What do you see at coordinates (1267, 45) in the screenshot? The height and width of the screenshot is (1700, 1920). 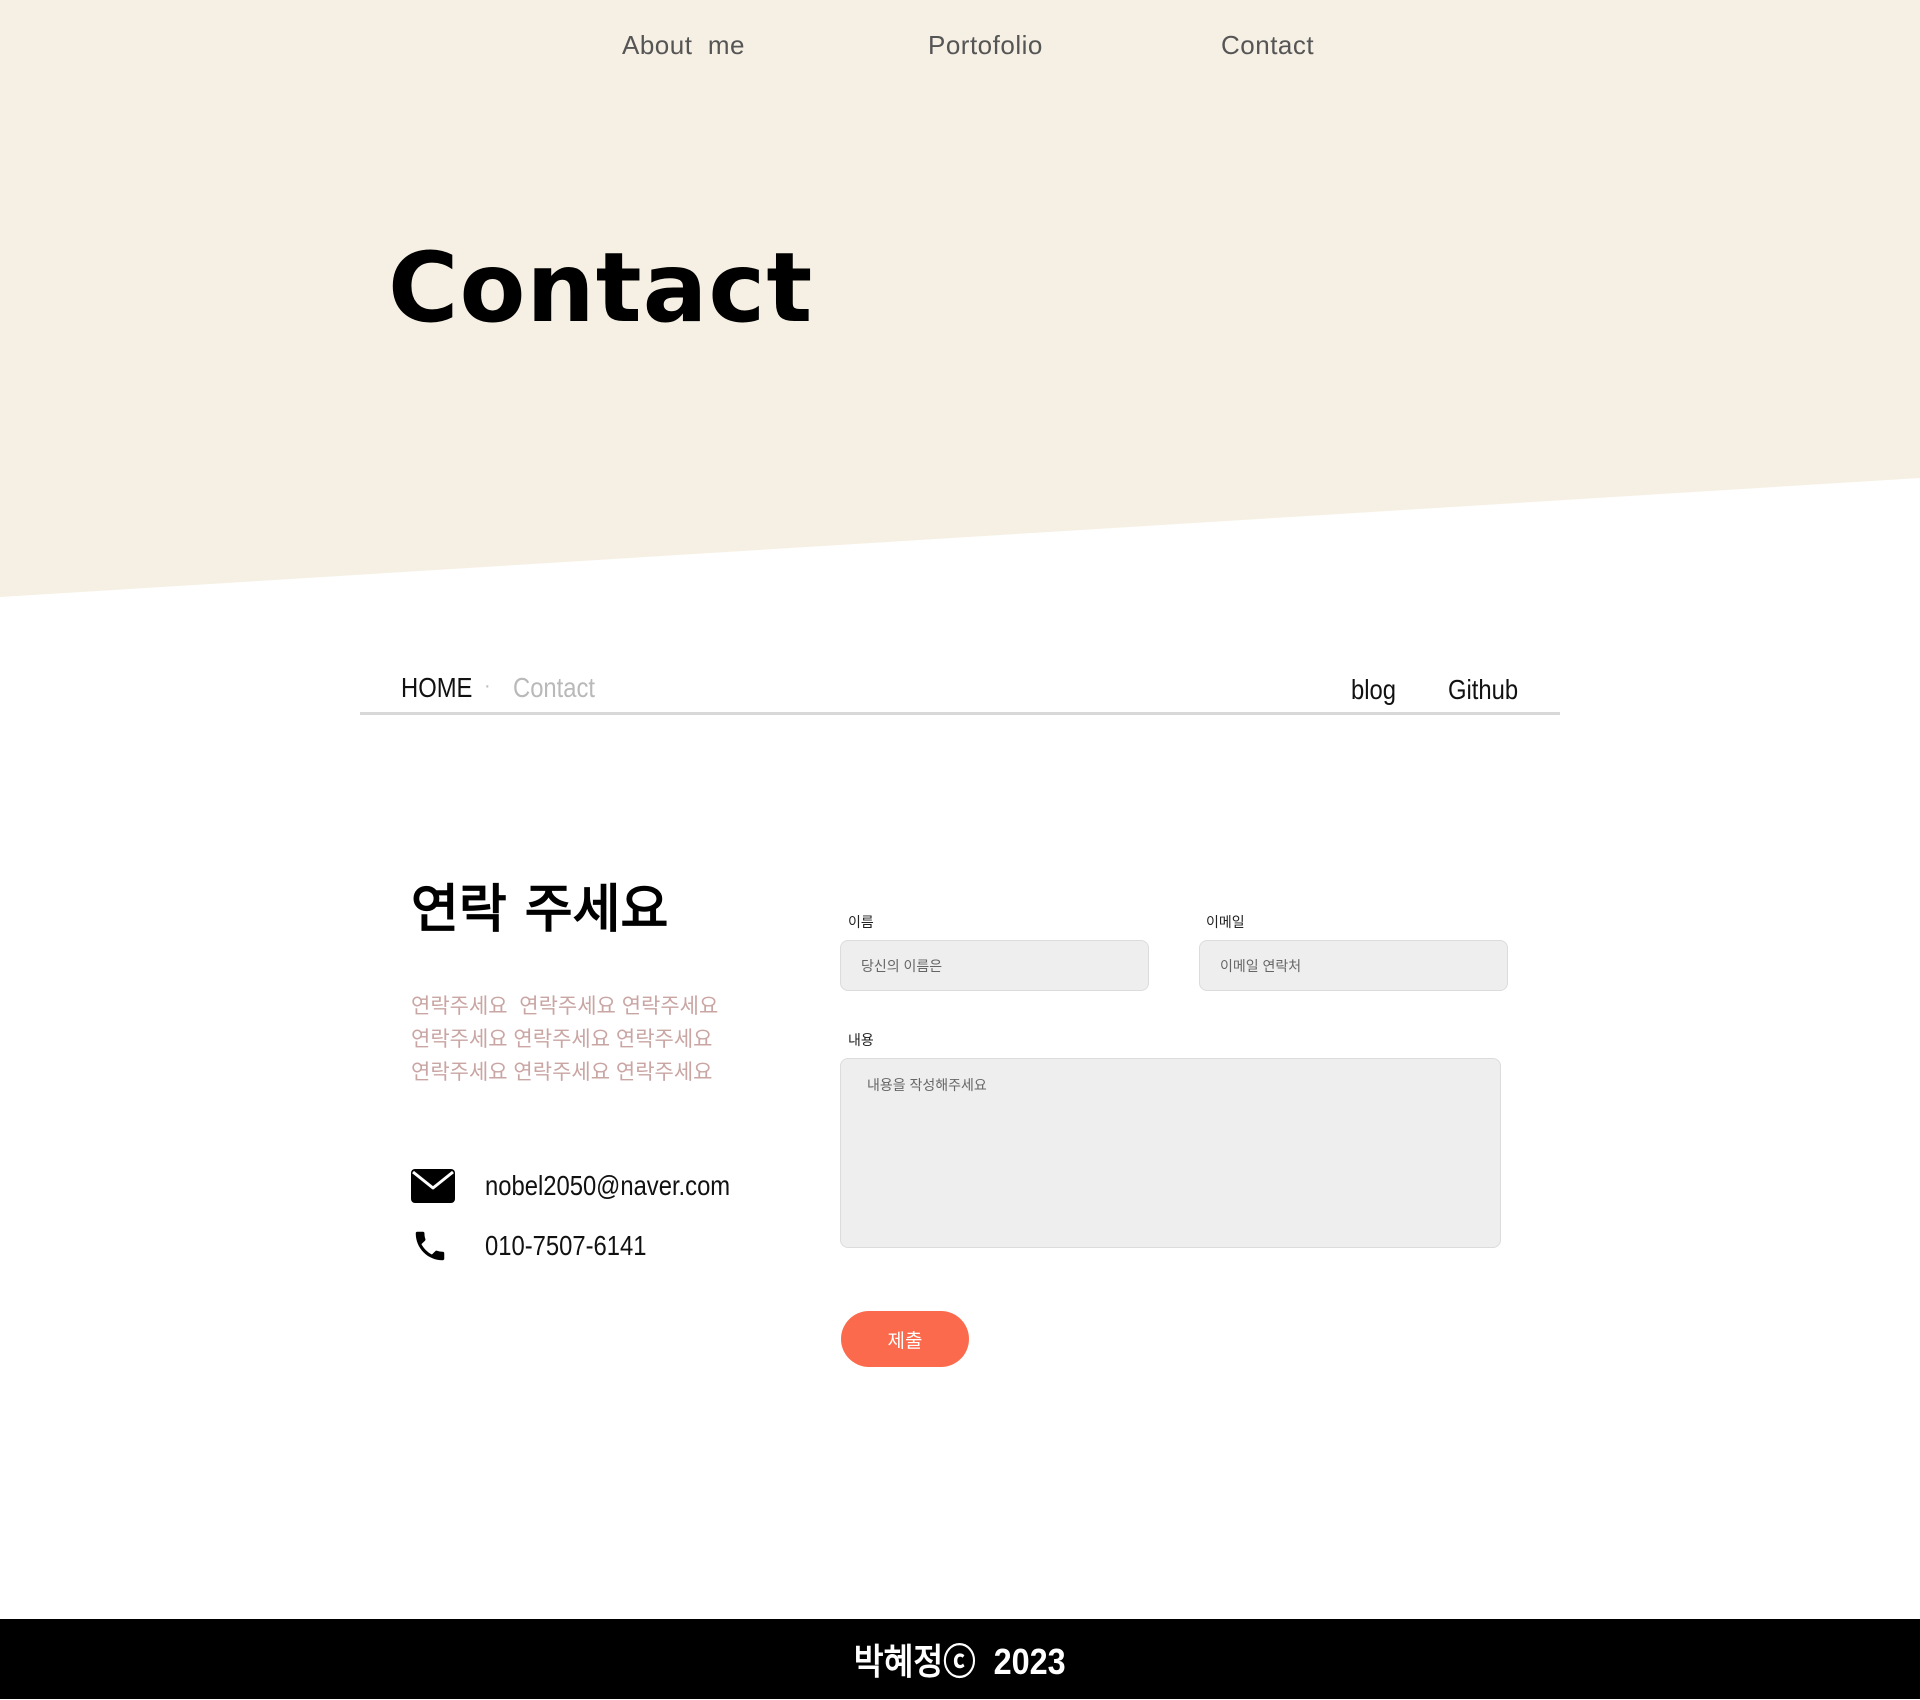 I see `nav-link-contact: Contact` at bounding box center [1267, 45].